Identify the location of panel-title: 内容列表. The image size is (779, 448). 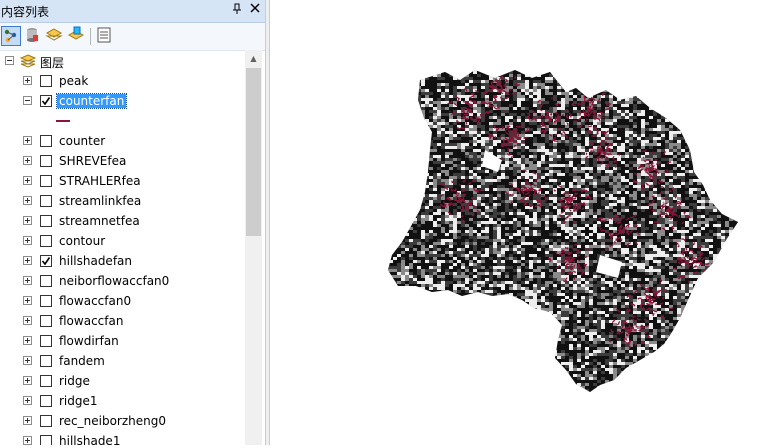
(25, 11).